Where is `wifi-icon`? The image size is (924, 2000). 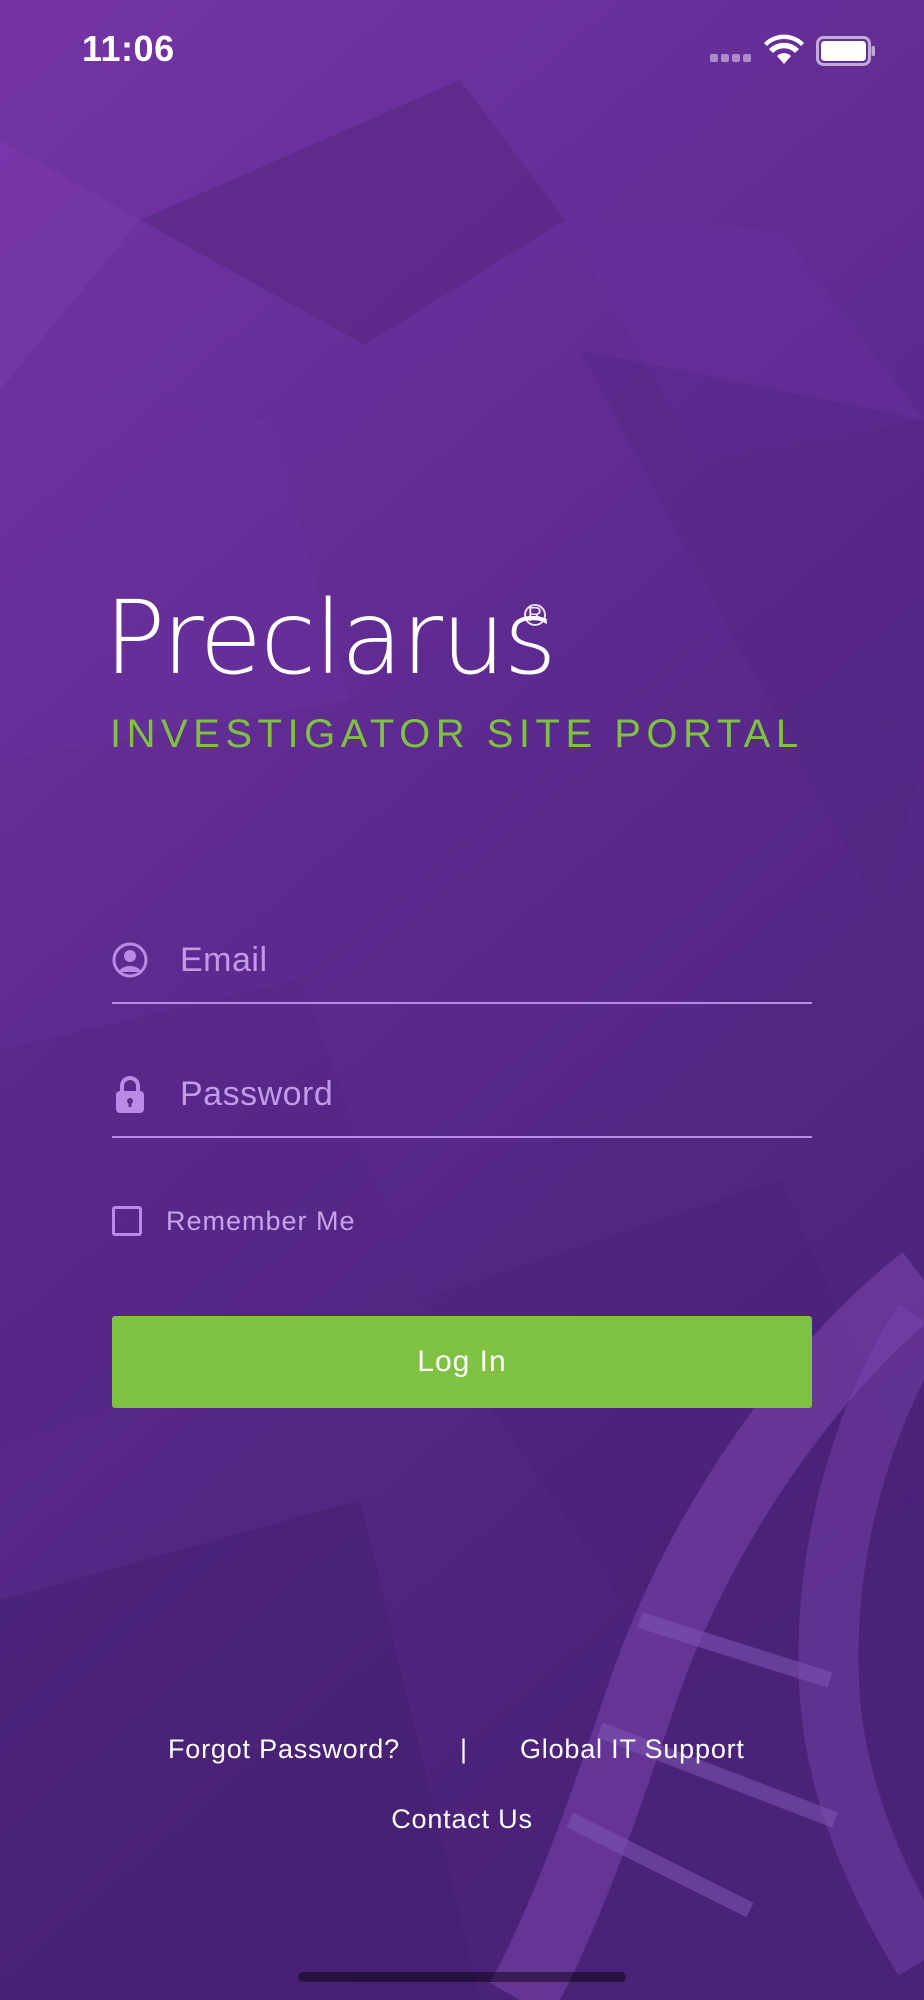
wifi-icon is located at coordinates (784, 49).